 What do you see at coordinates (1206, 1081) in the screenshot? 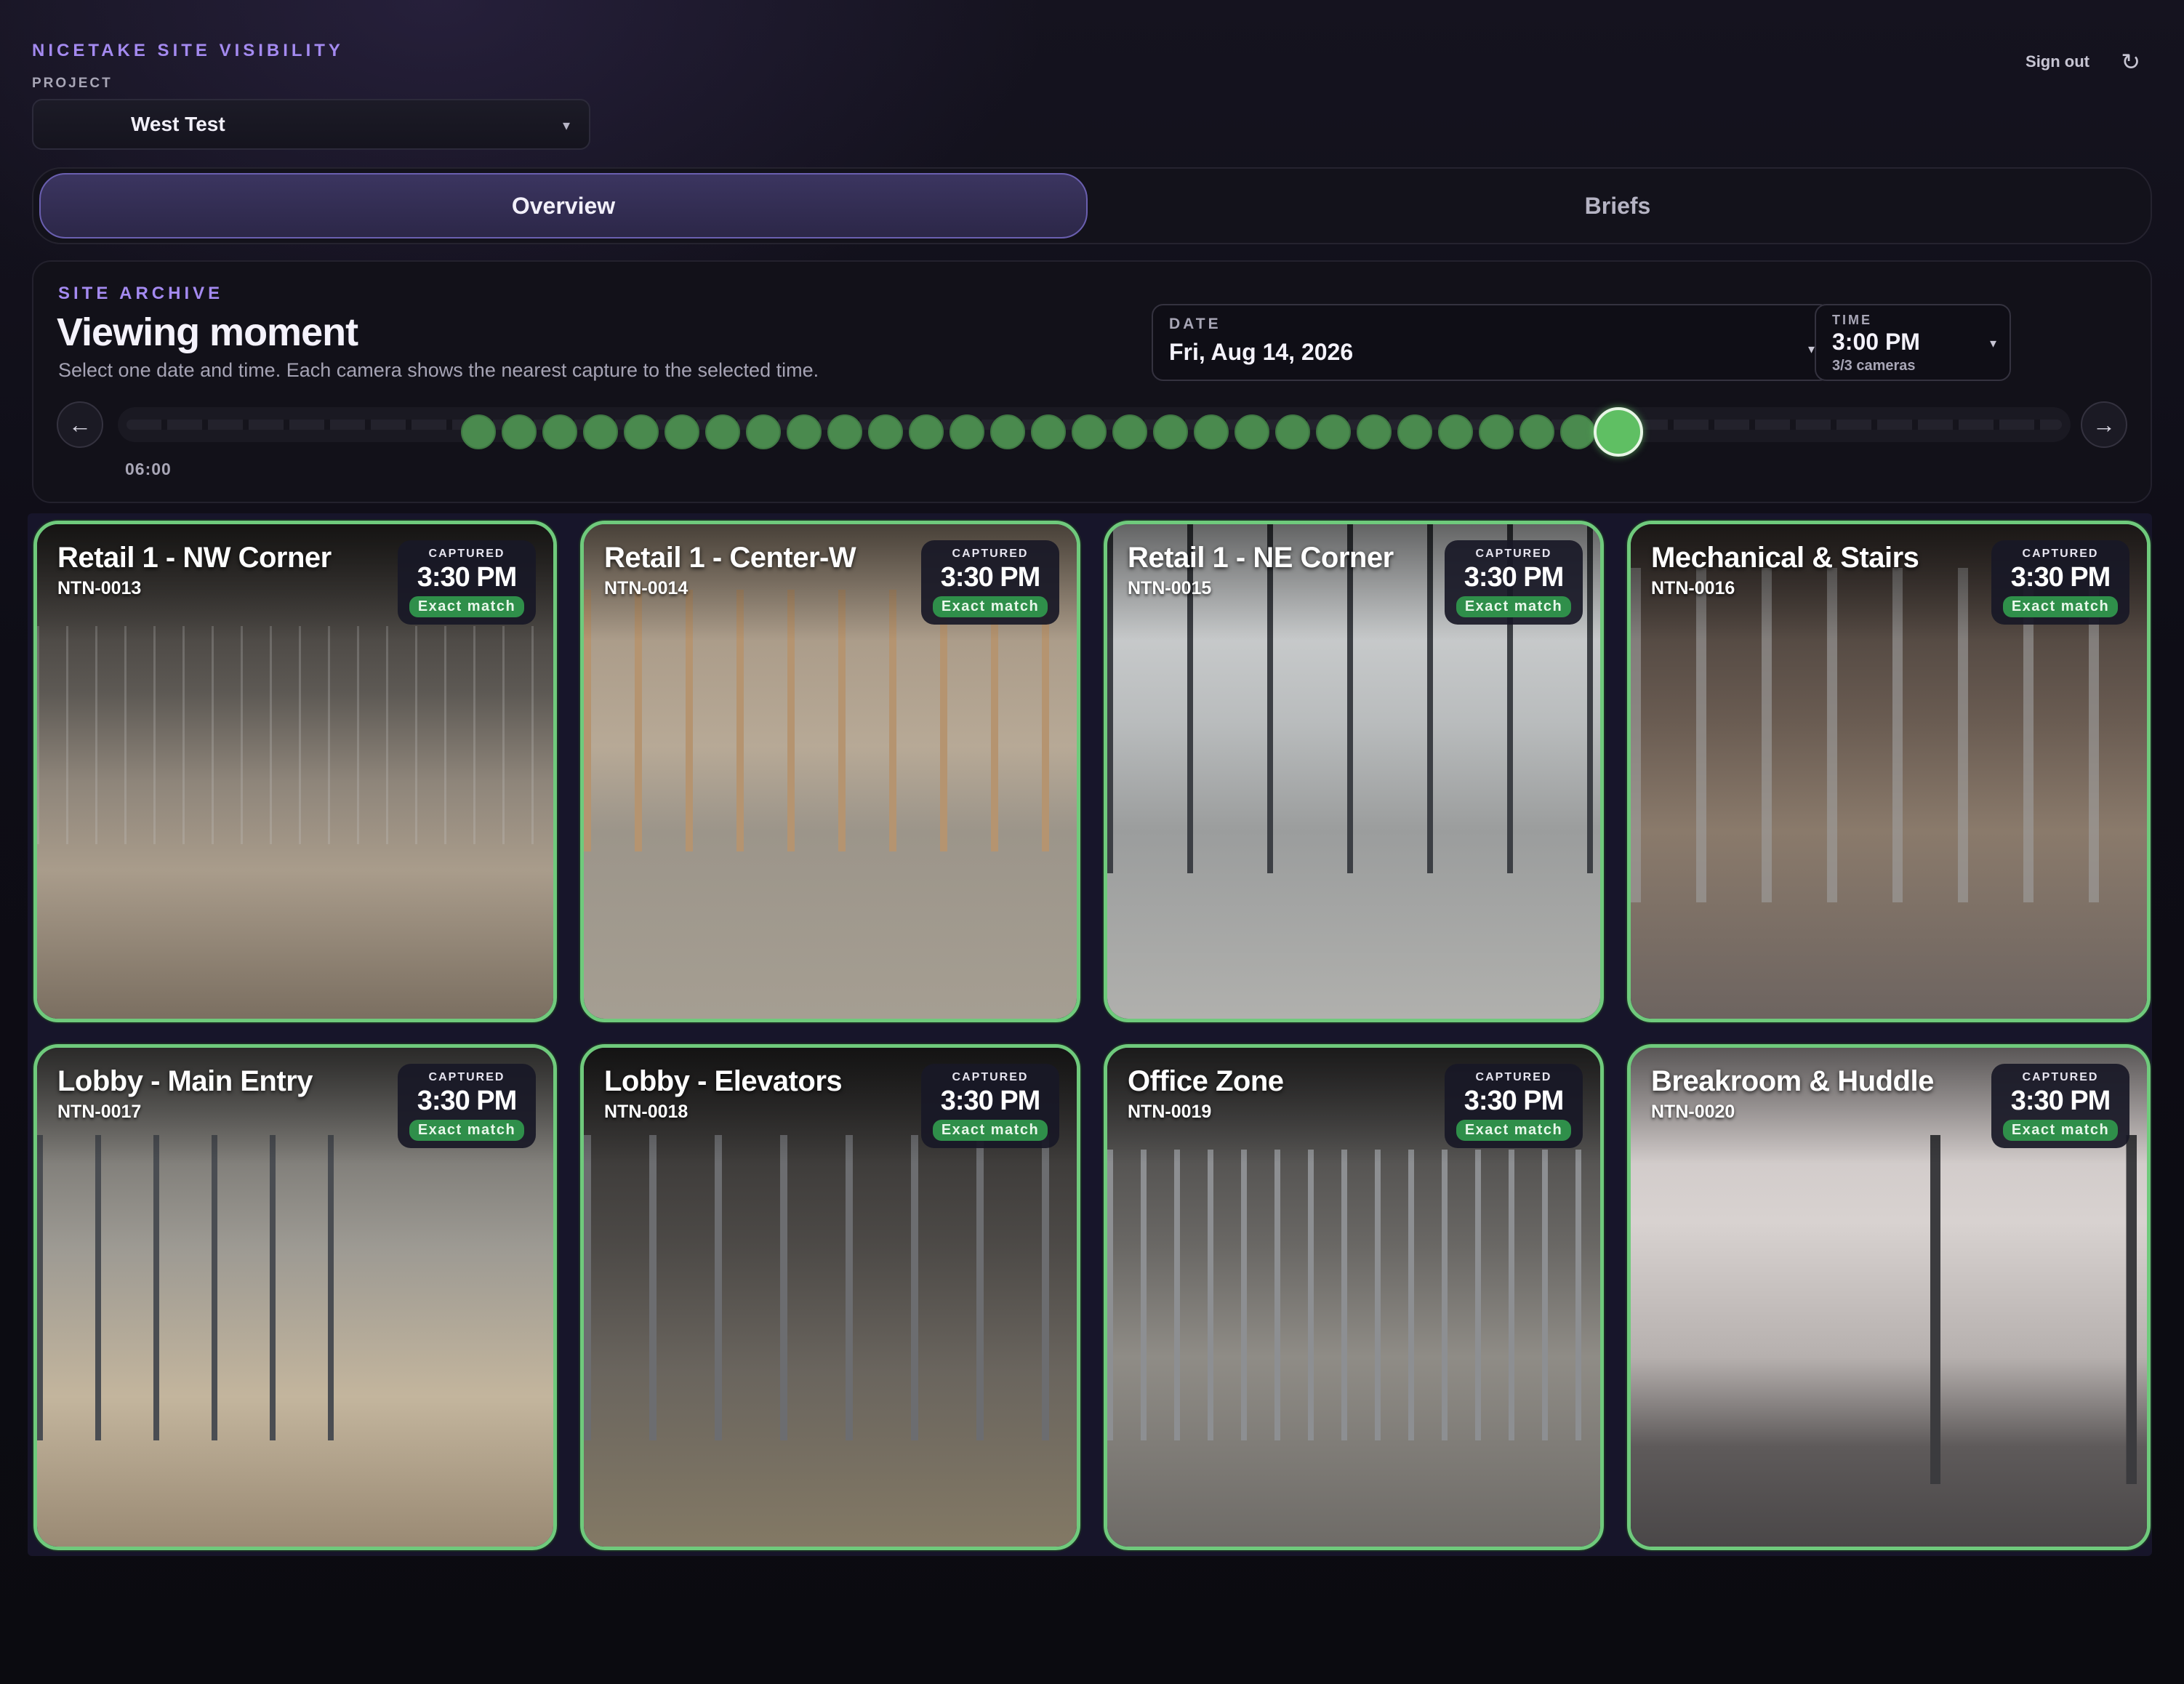
I see `camera-name: Office Zone` at bounding box center [1206, 1081].